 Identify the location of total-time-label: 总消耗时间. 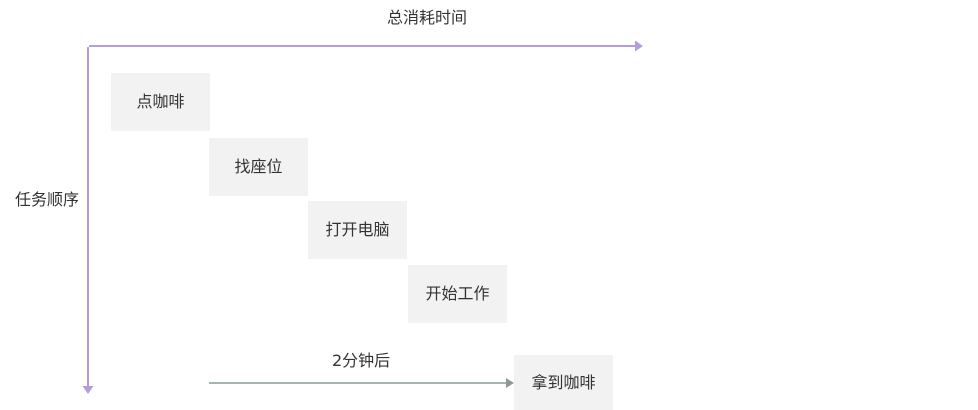
(427, 17).